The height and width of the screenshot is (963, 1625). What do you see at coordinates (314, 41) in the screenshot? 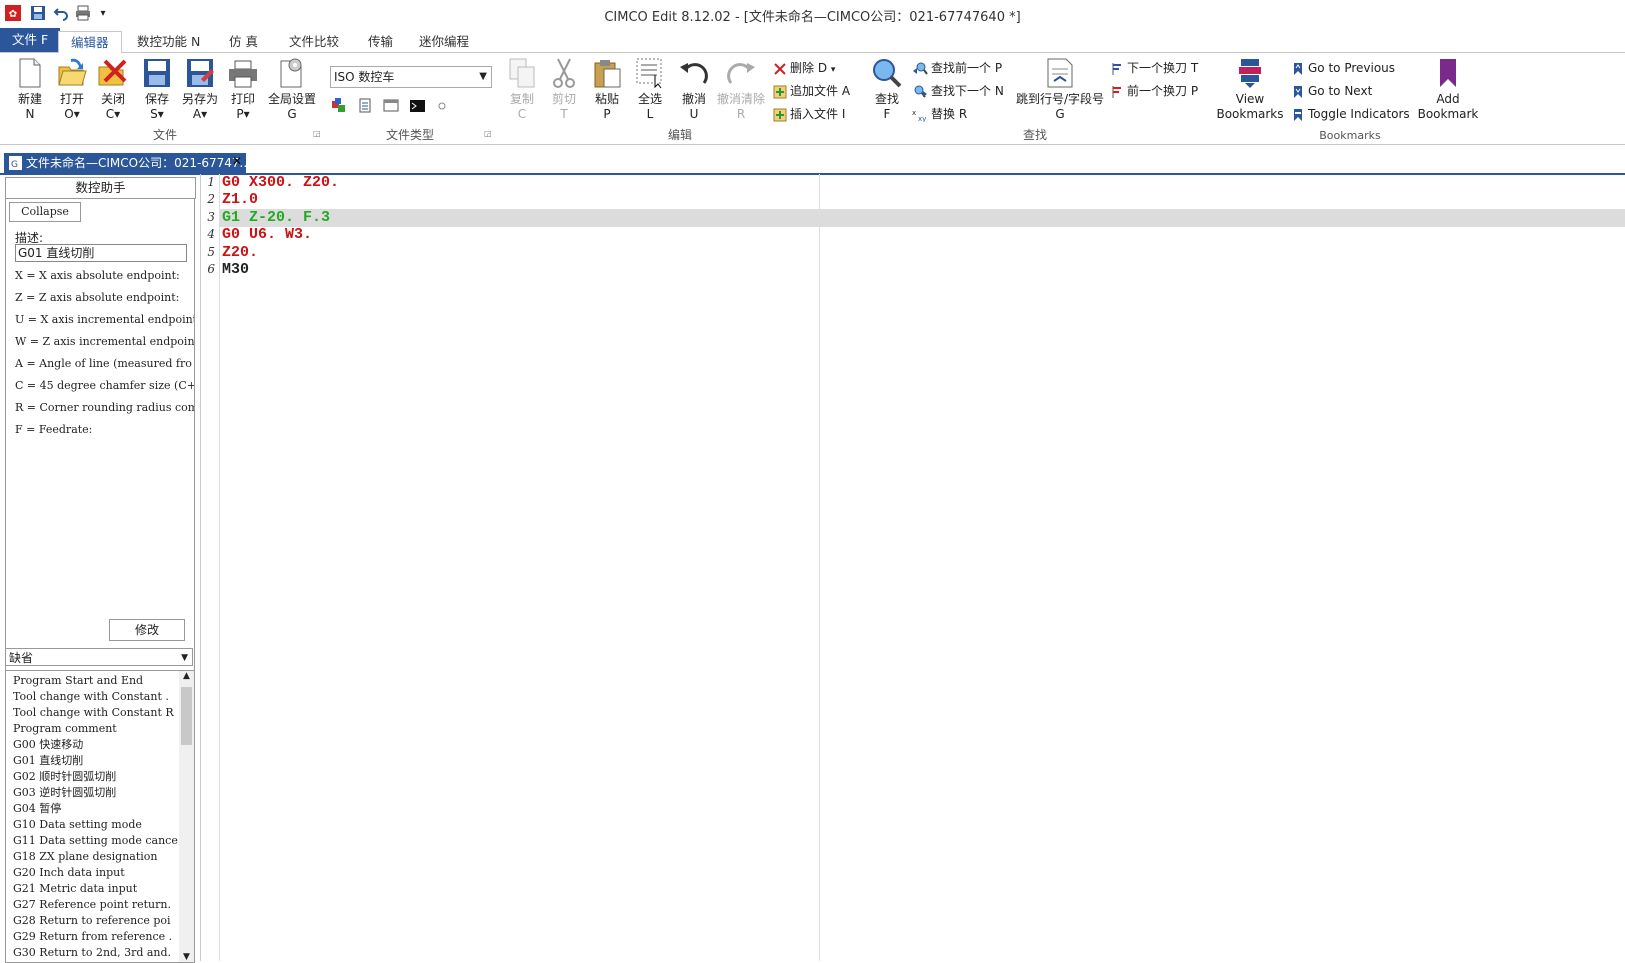
I see `tab-file-compare: 文件比较` at bounding box center [314, 41].